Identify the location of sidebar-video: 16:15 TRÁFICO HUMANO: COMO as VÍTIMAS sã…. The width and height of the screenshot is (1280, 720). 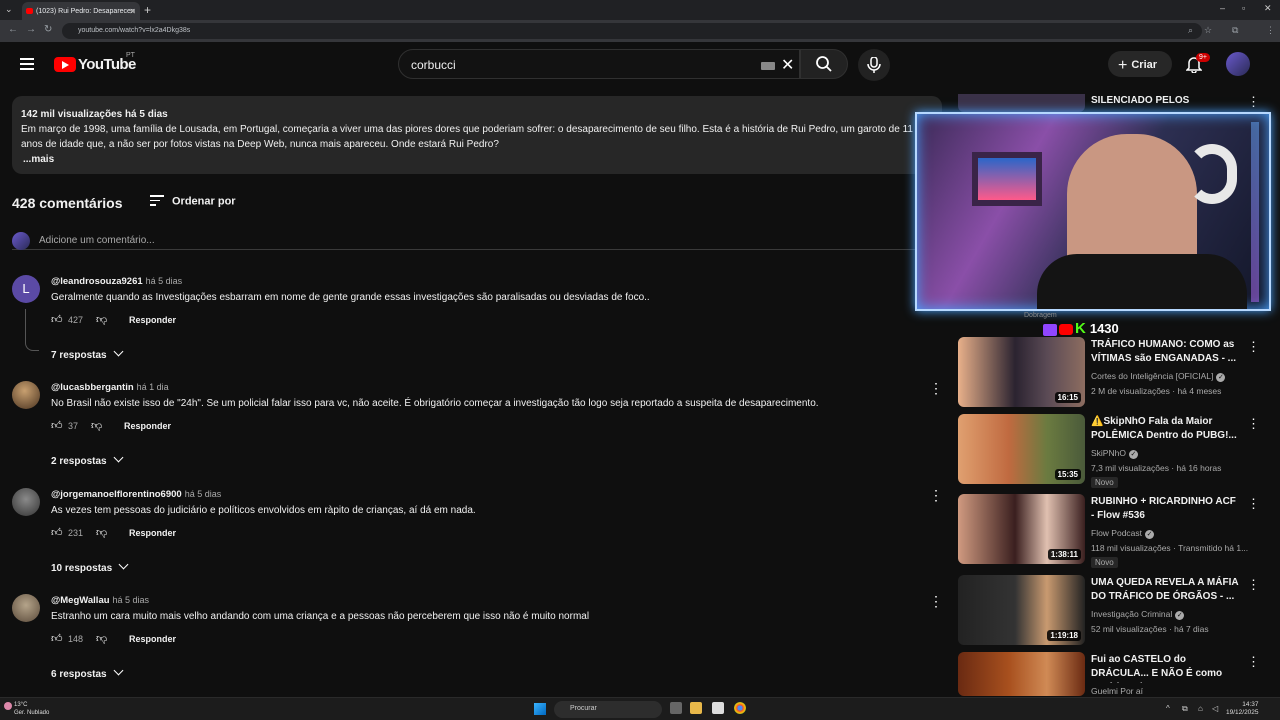
(1109, 373).